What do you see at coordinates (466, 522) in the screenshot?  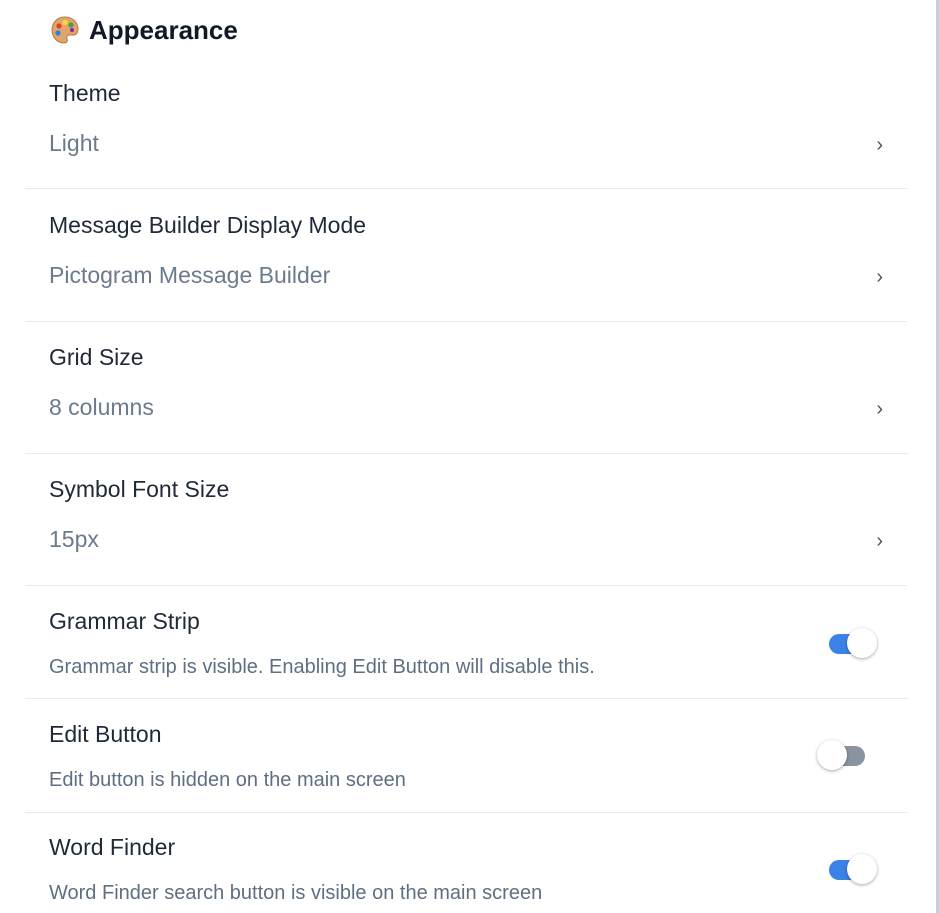 I see `setting-symbol-font-size: Symbol Font Size 15px ›` at bounding box center [466, 522].